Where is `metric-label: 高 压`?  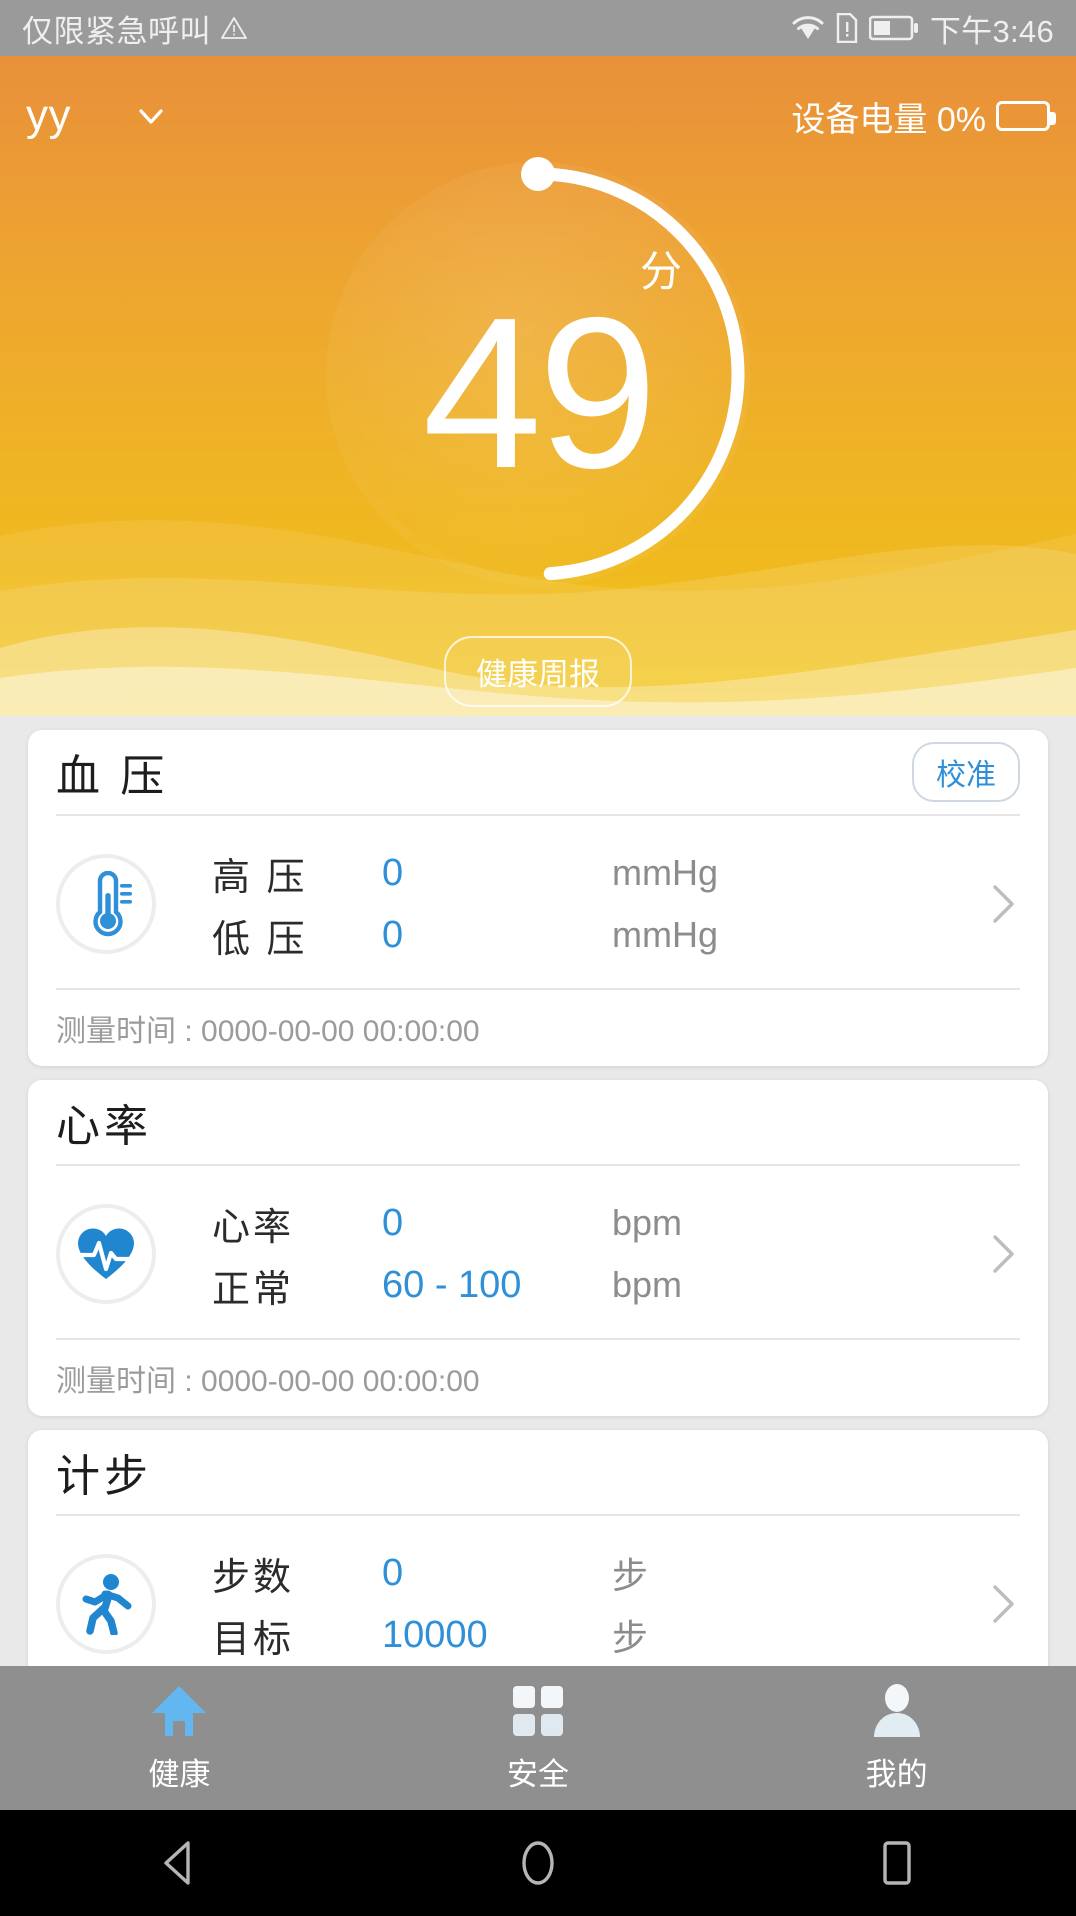 metric-label: 高 压 is located at coordinates (260, 877).